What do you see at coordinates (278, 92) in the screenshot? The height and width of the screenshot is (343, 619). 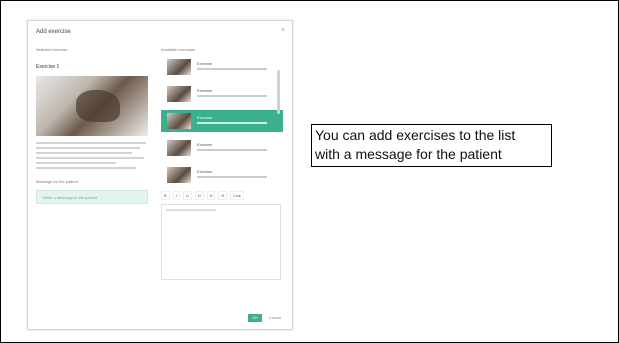 I see `list-scrollbar` at bounding box center [278, 92].